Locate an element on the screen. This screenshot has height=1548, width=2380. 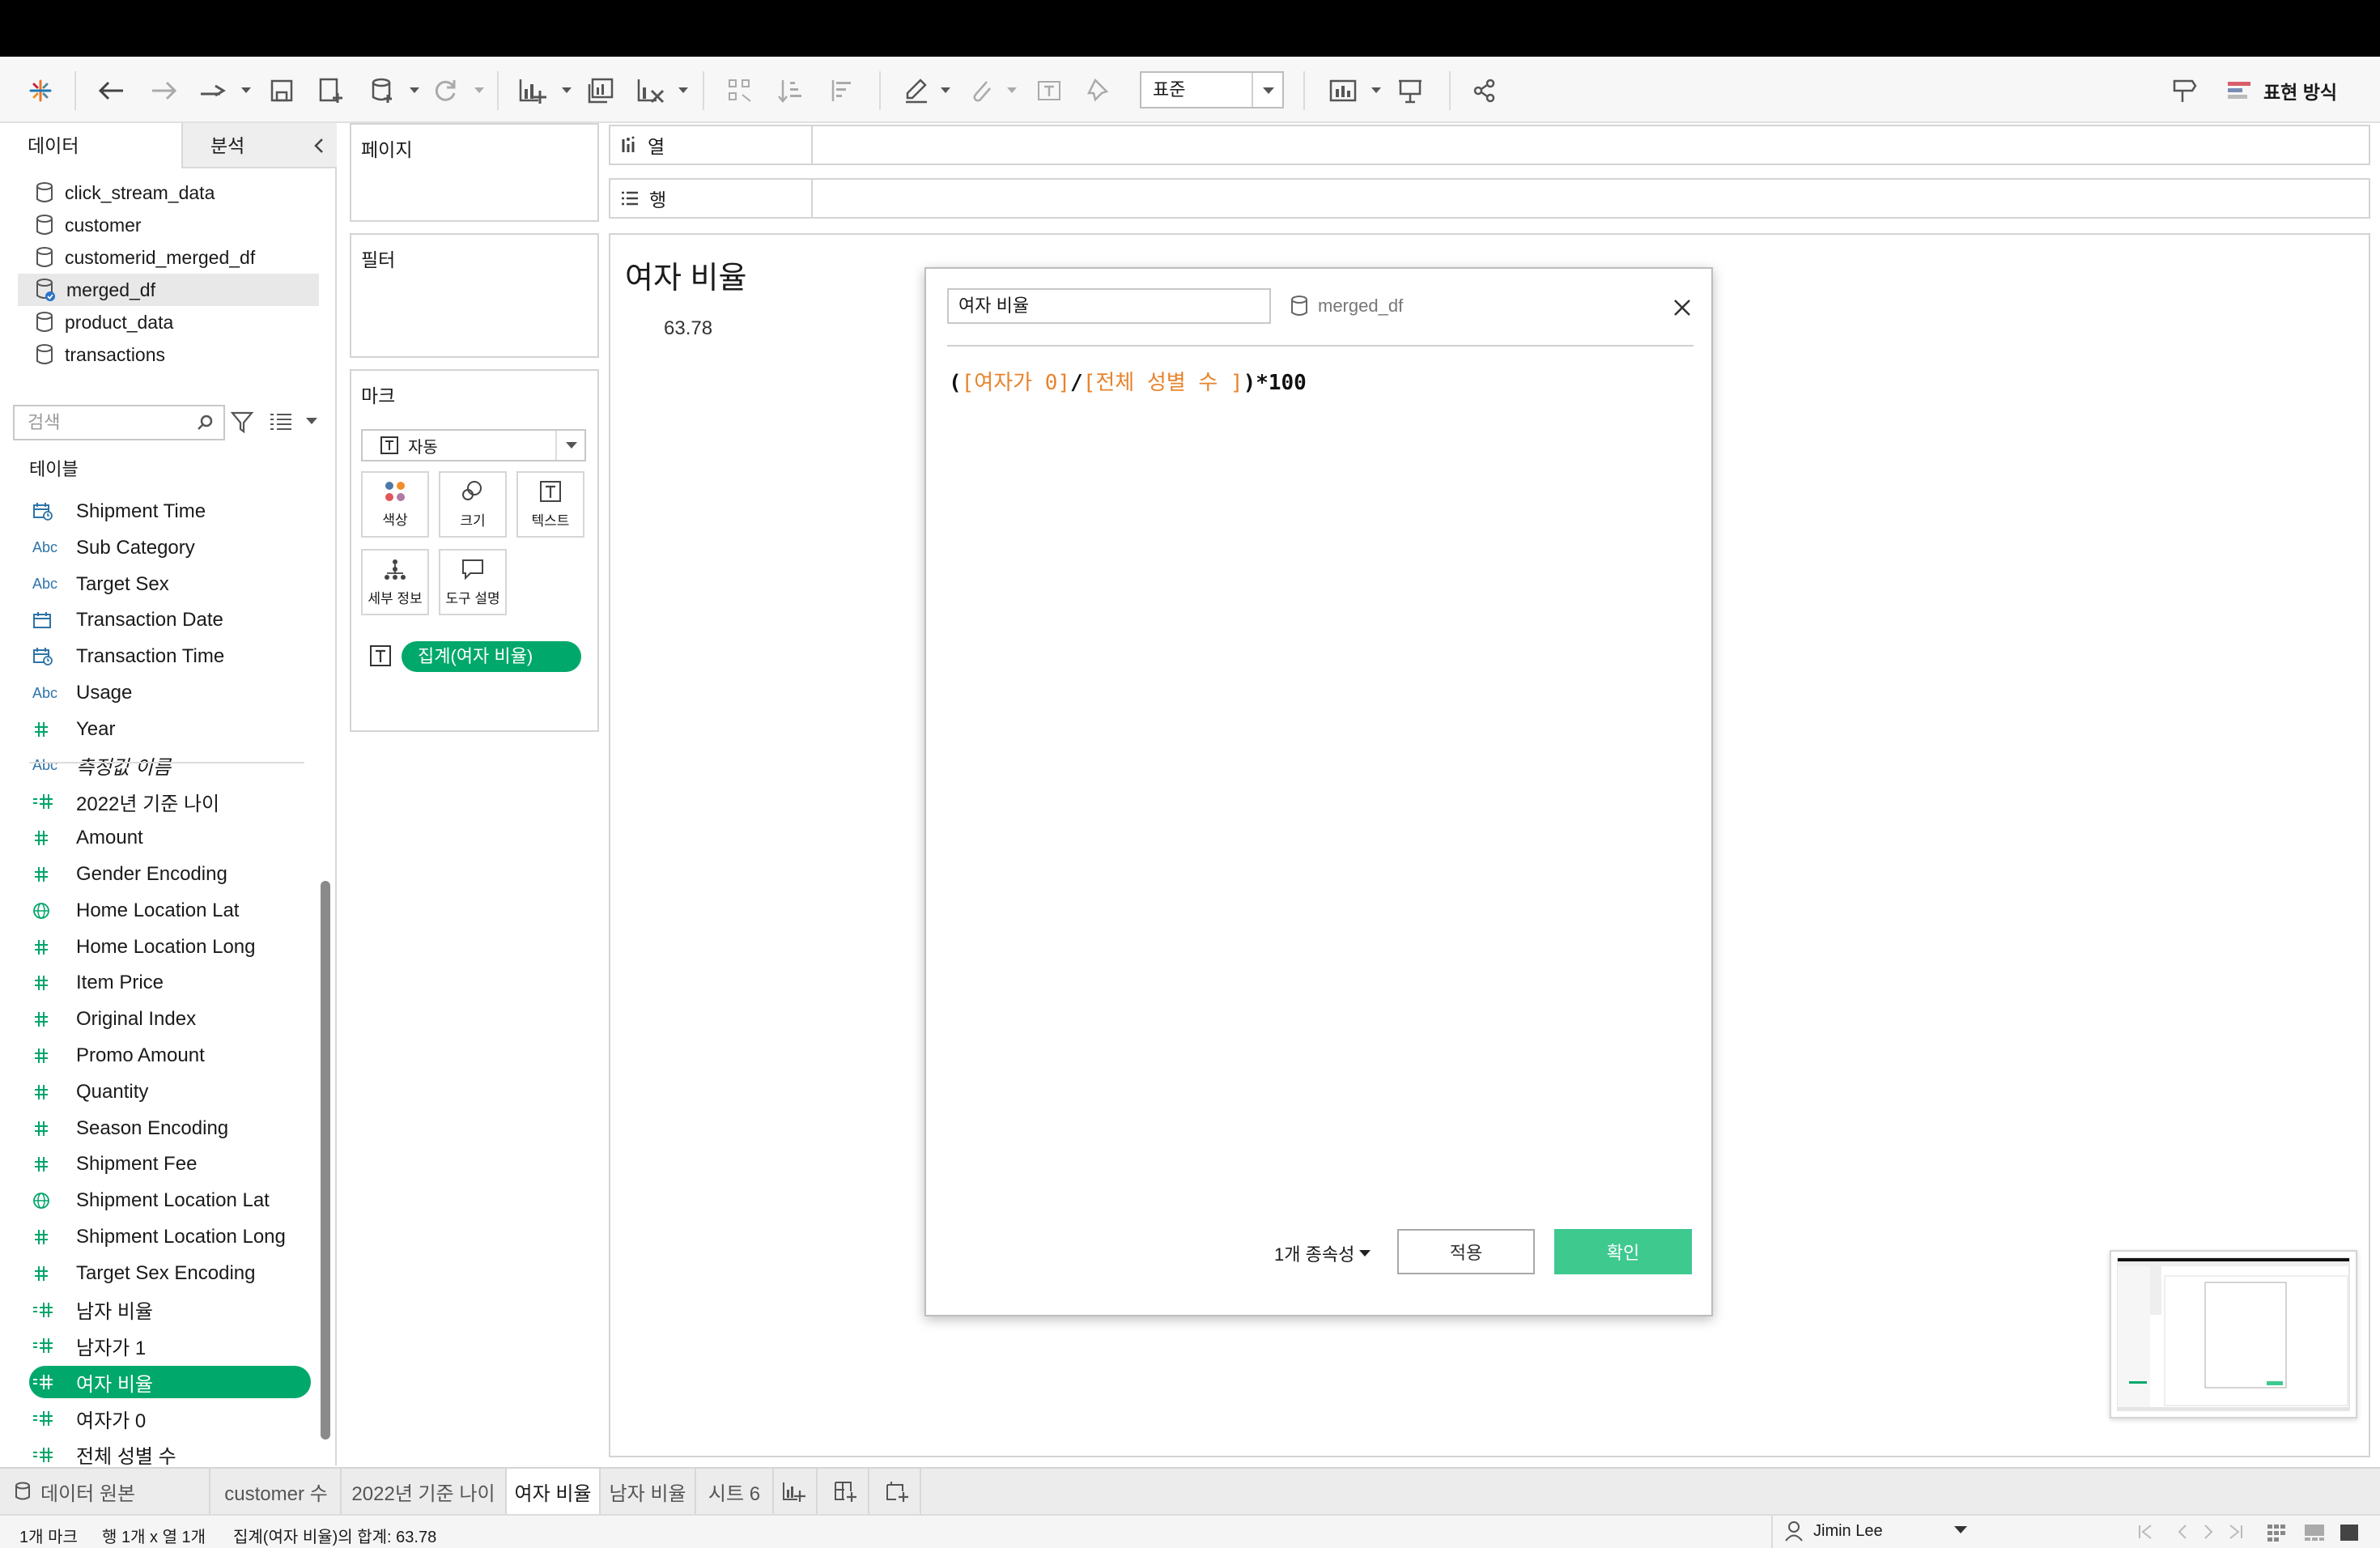
collapse-pane-icon is located at coordinates (319, 145).